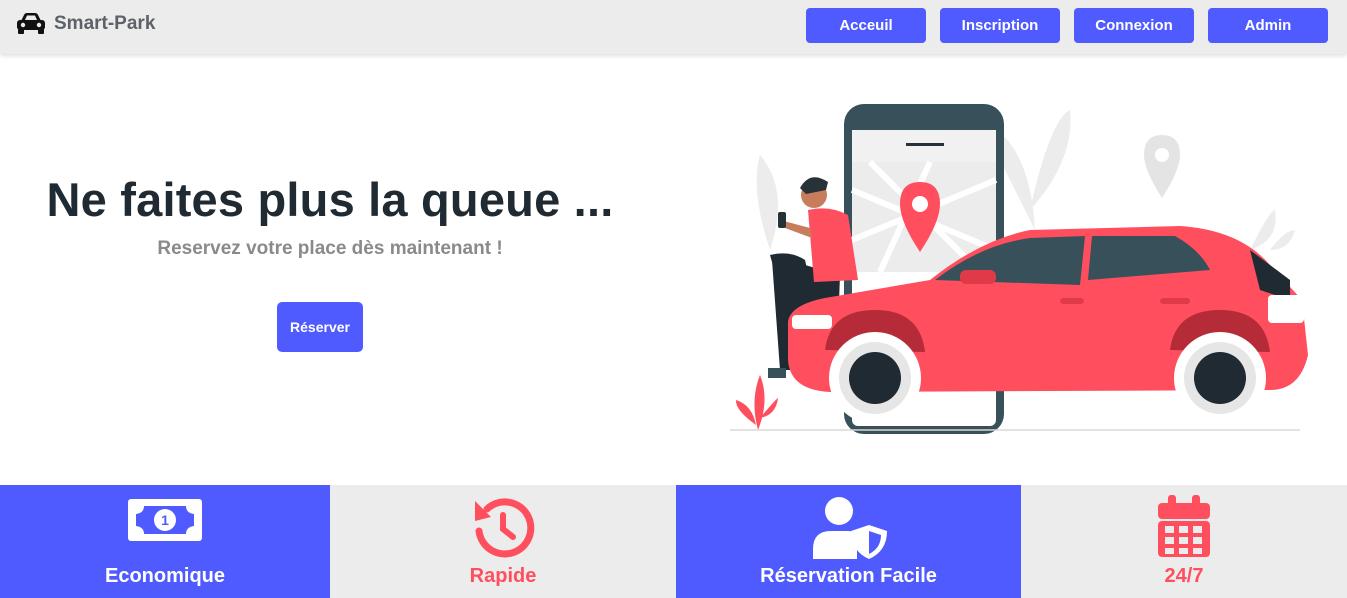 The image size is (1347, 598). What do you see at coordinates (756, 402) in the screenshot?
I see `plant` at bounding box center [756, 402].